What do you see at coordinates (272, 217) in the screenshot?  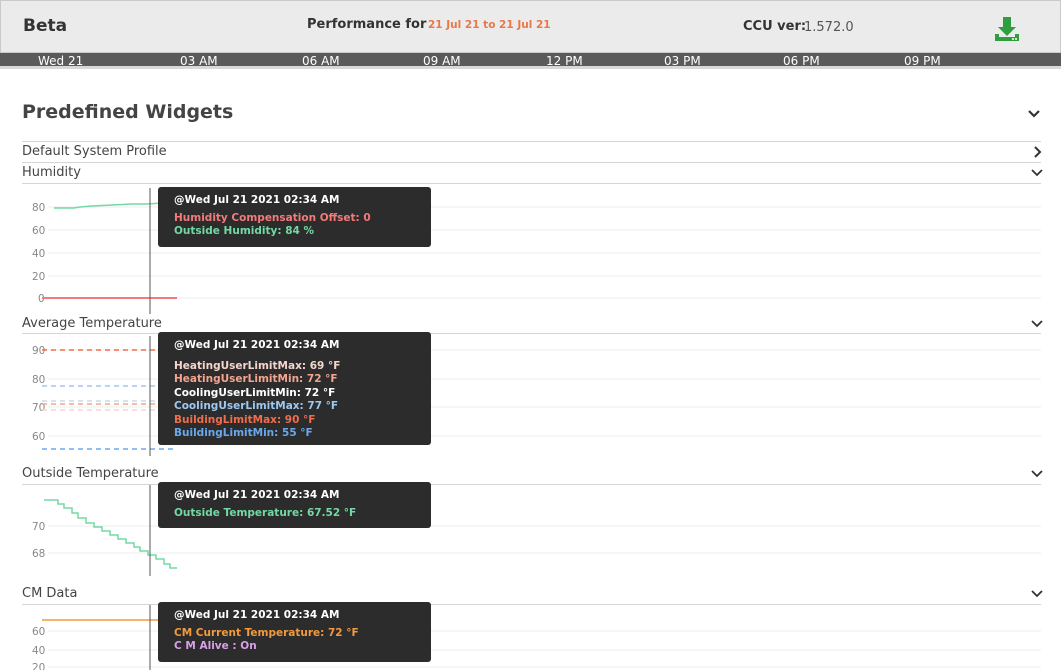 I see `tooltip-line: Humidity Compensation Offset: 0` at bounding box center [272, 217].